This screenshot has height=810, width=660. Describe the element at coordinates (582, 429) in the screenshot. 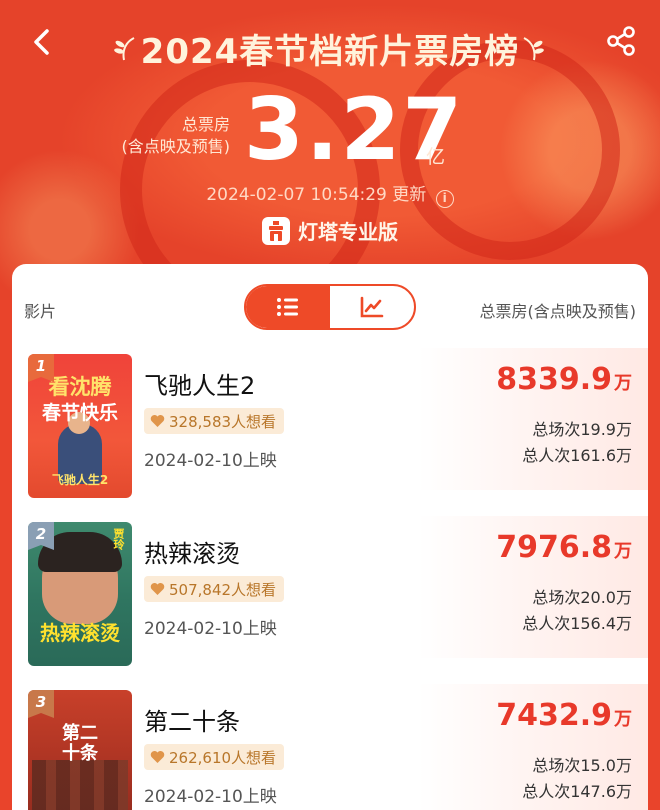

I see `total-shows: 总场次19.9万` at that location.